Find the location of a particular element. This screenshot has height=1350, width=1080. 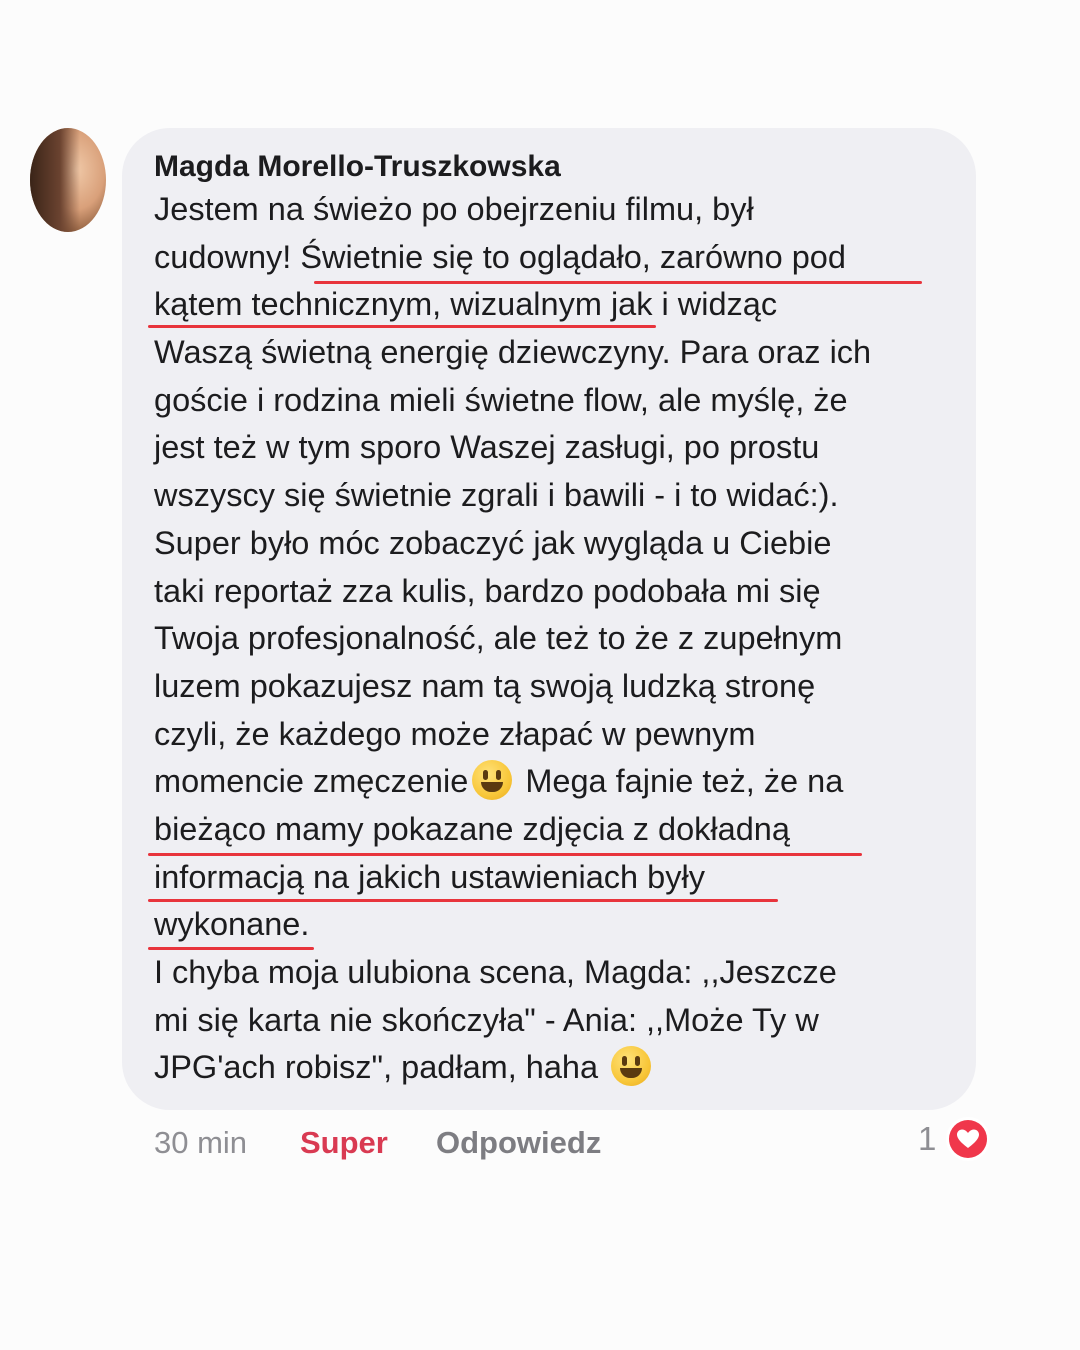

reaction-count: 1 is located at coordinates (927, 1139).